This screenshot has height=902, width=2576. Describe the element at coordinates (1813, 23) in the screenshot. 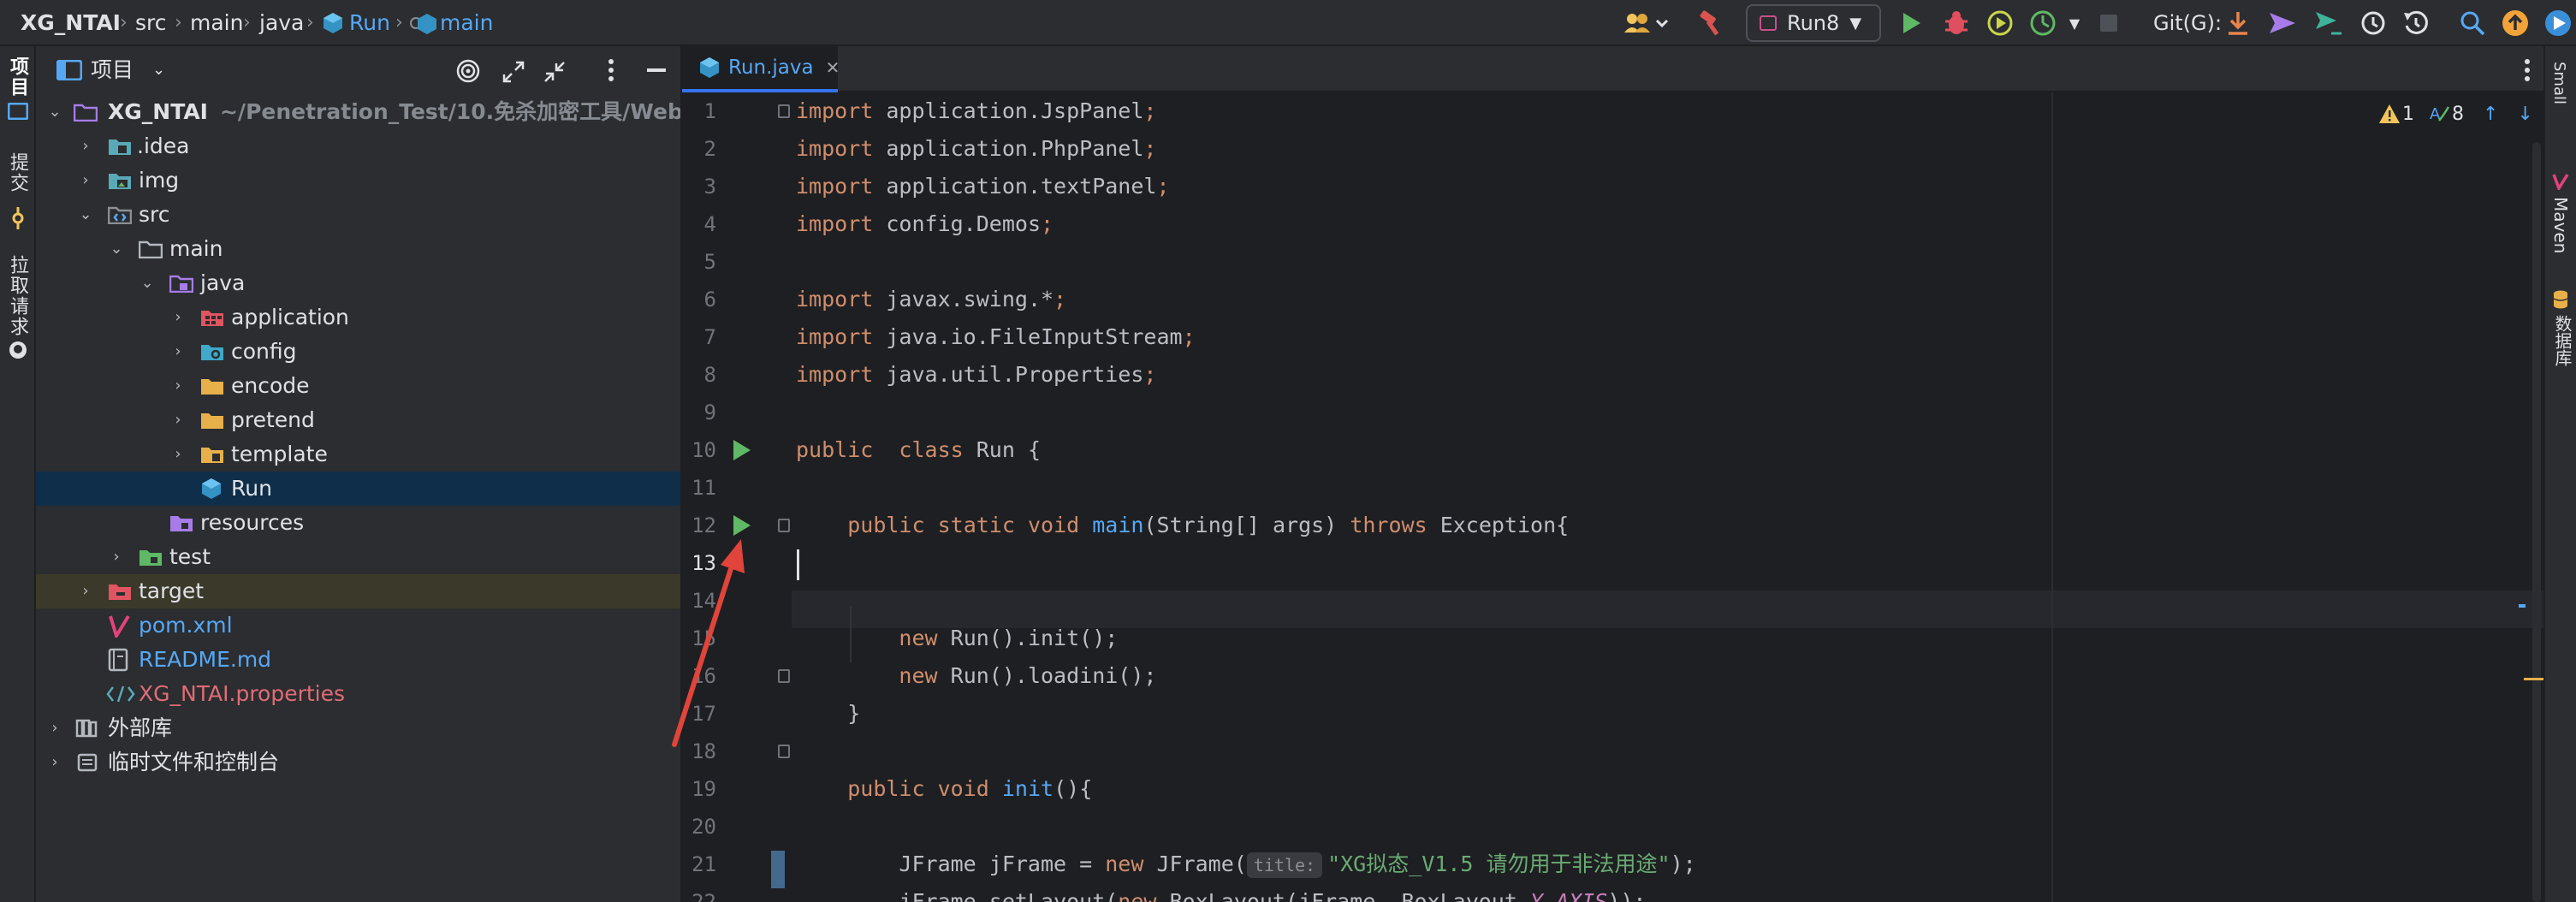

I see `run-configuration-selector: Run8 ▼` at that location.